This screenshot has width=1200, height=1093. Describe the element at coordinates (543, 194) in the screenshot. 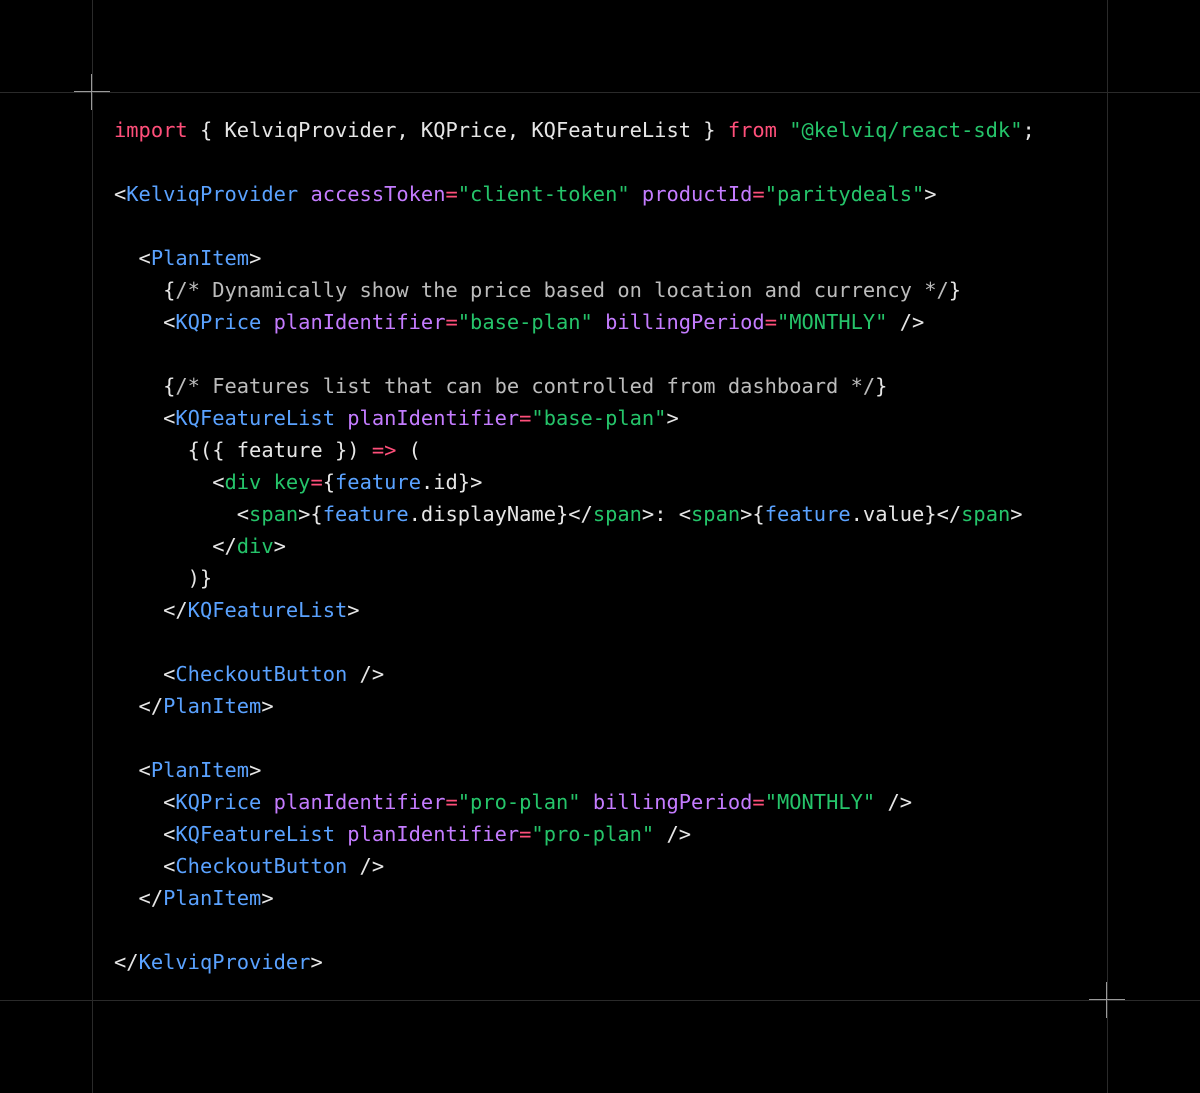

I see `code-token: "client-token"` at that location.